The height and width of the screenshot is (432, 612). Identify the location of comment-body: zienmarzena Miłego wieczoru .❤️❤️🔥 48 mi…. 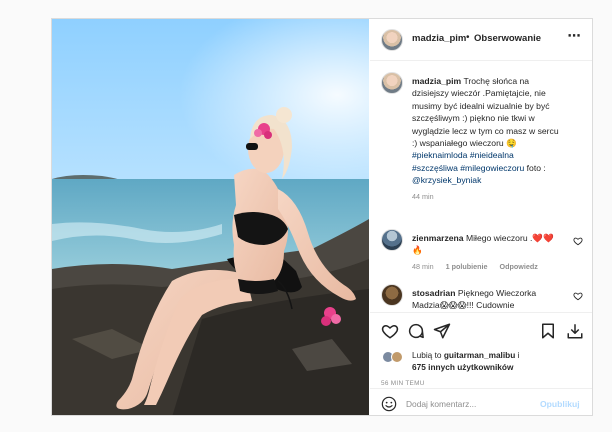
(488, 252).